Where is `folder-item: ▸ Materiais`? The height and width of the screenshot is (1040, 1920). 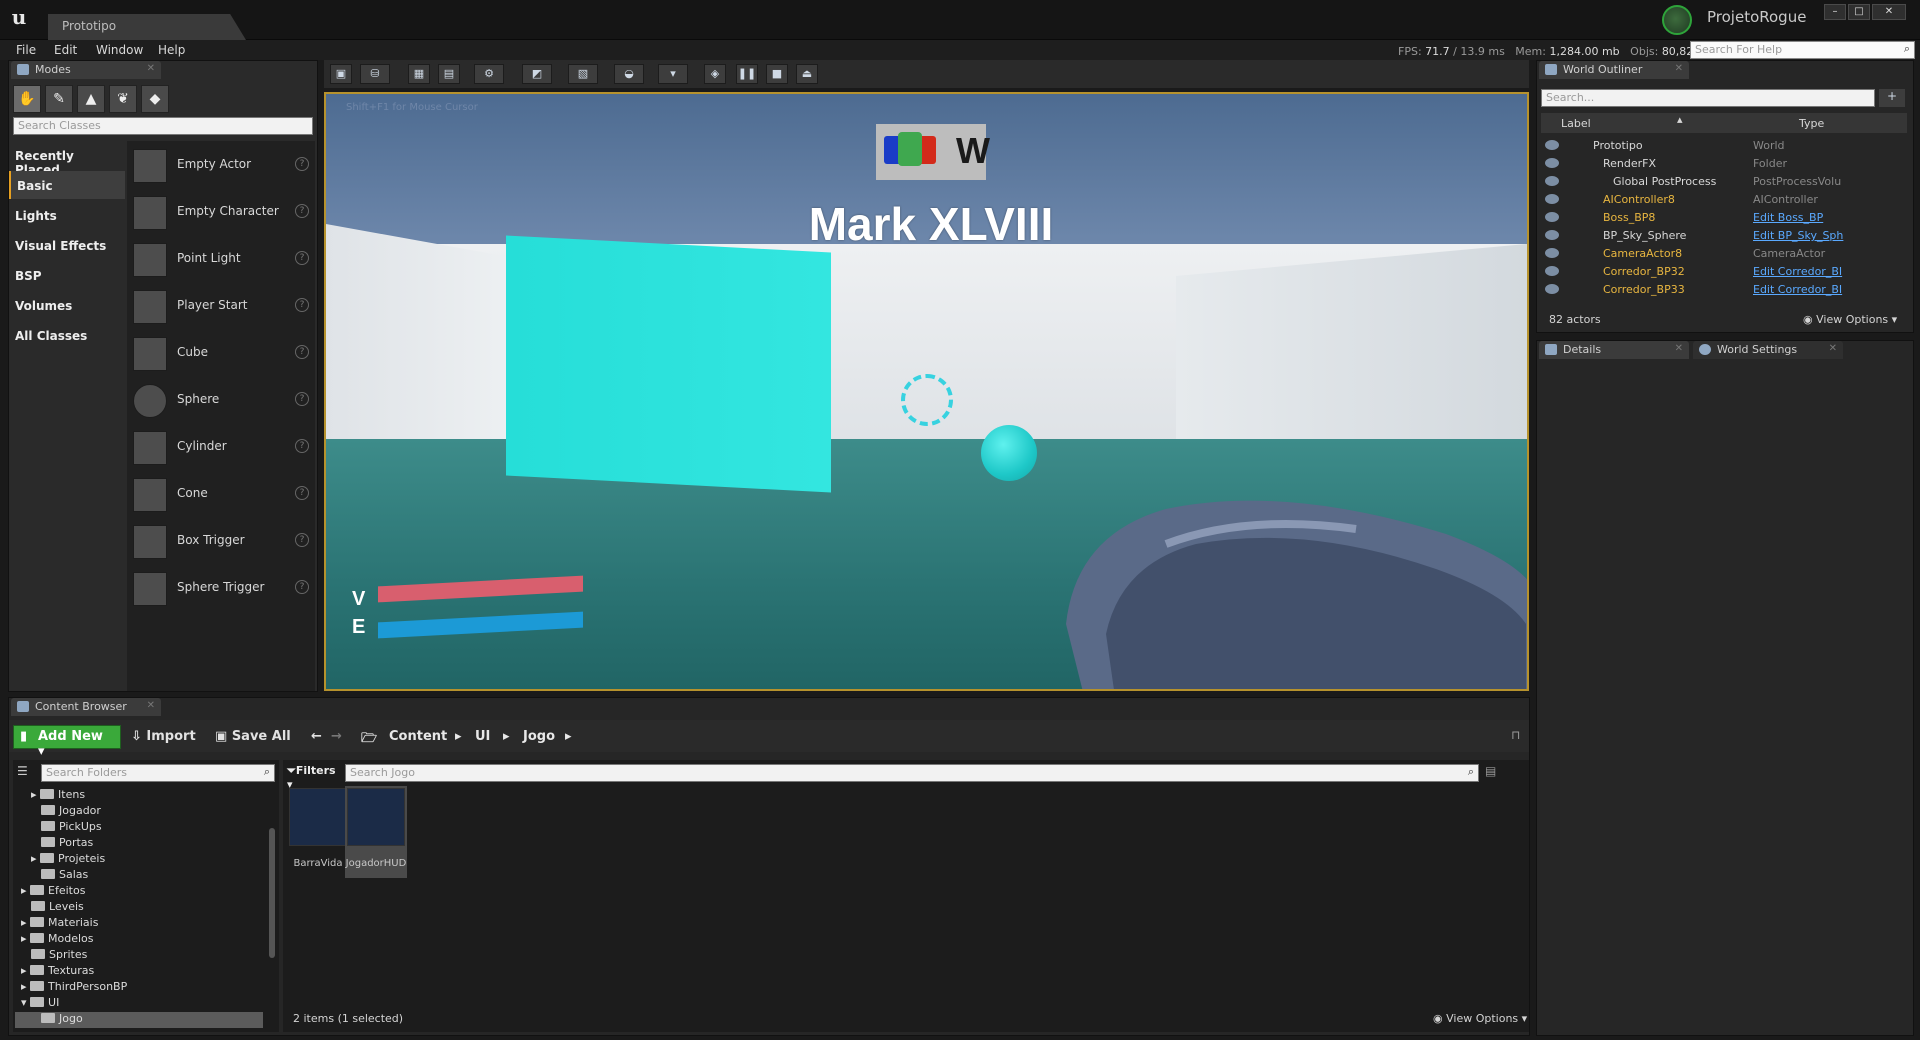
folder-item: ▸ Materiais is located at coordinates (59, 924).